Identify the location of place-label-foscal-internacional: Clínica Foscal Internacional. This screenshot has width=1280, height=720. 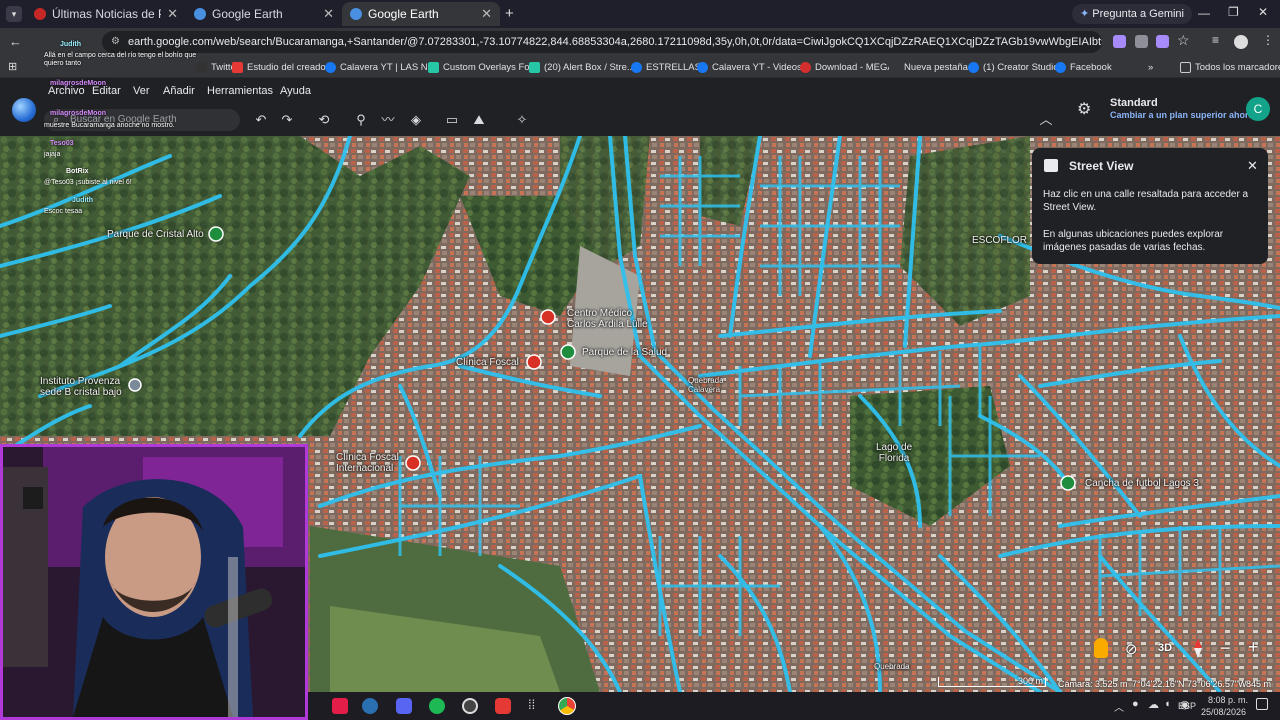
(367, 463).